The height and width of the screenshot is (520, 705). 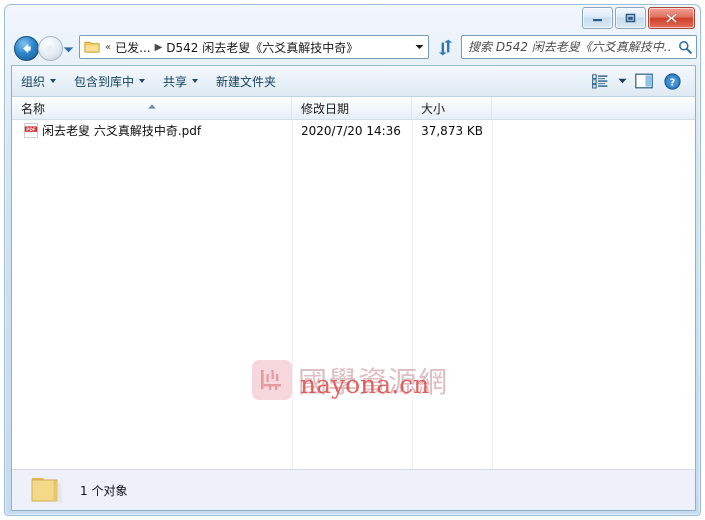 I want to click on refresh-button, so click(x=445, y=47).